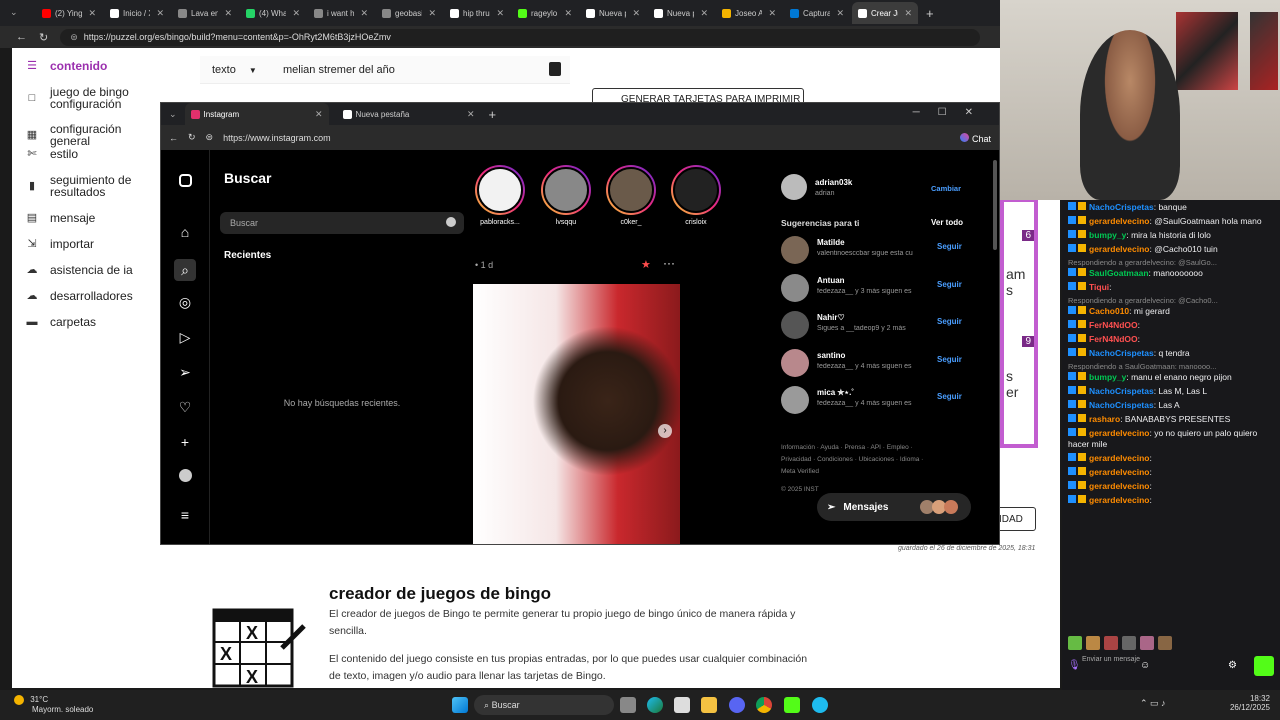  Describe the element at coordinates (451, 222) in the screenshot. I see `clear-search-icon` at that location.